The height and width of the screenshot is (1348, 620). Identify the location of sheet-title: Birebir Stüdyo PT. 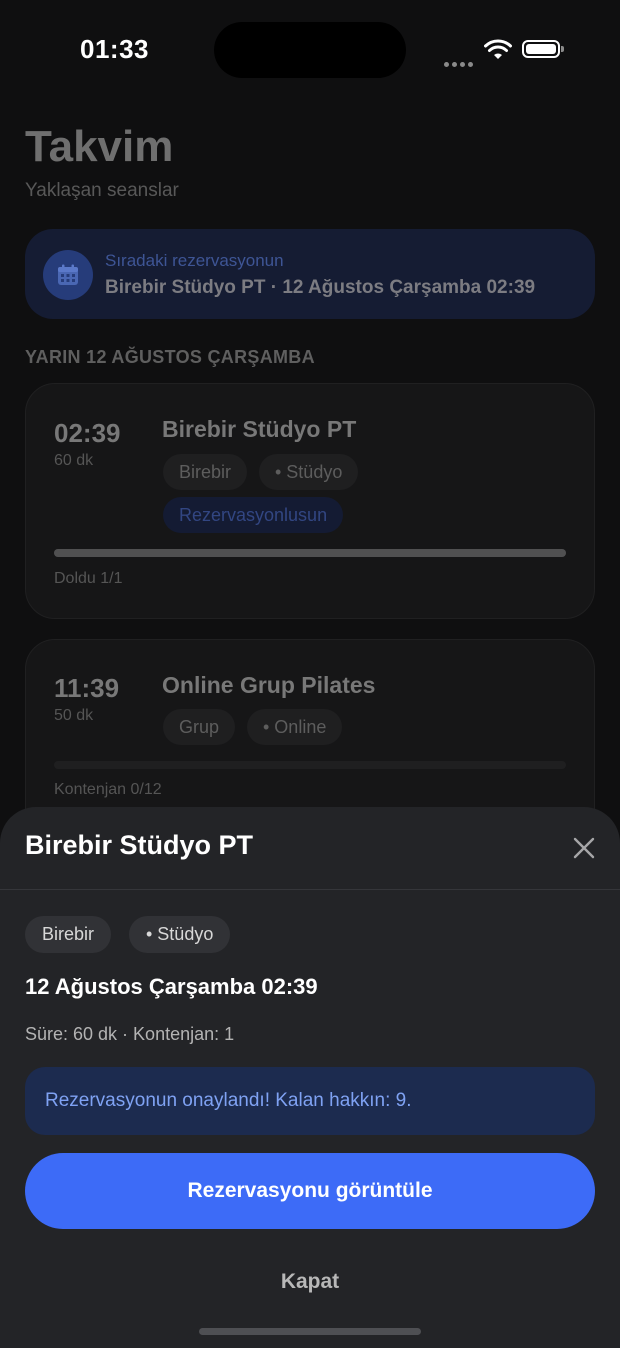
(139, 845).